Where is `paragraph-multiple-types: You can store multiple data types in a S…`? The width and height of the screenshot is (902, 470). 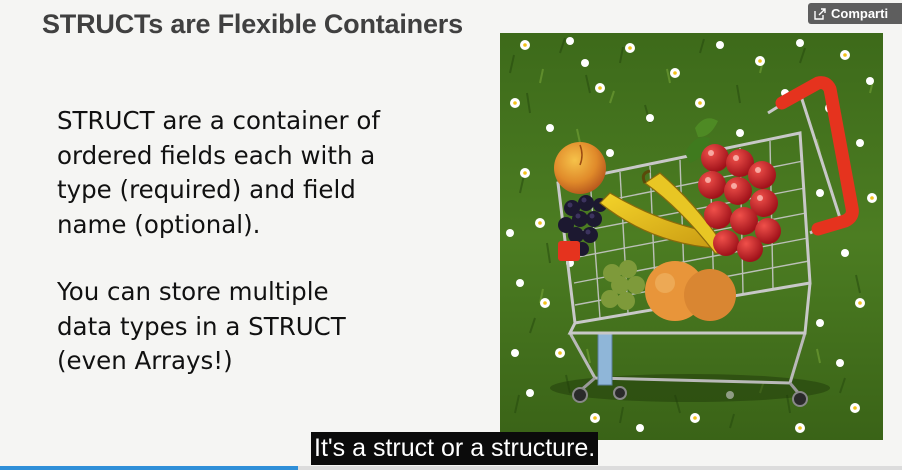 paragraph-multiple-types: You can store multiple data types in a S… is located at coordinates (267, 327).